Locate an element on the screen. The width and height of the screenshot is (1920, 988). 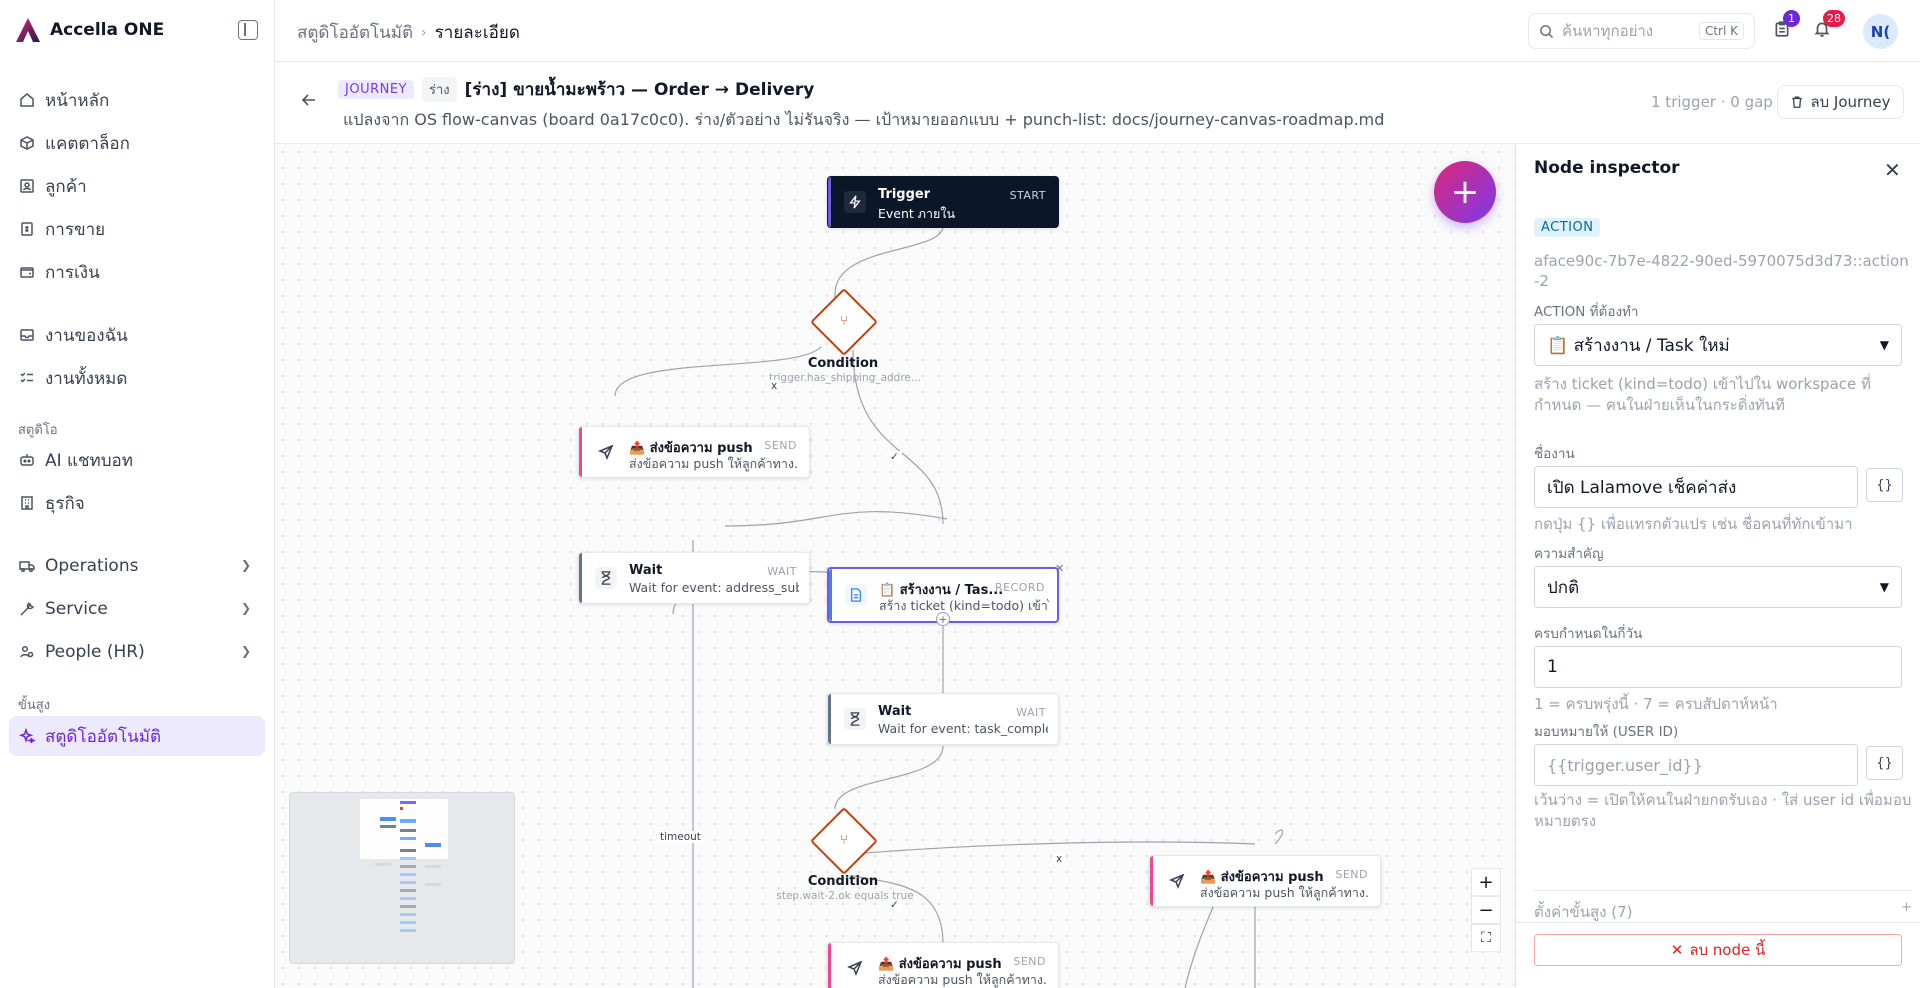
box-icon is located at coordinates (27, 143).